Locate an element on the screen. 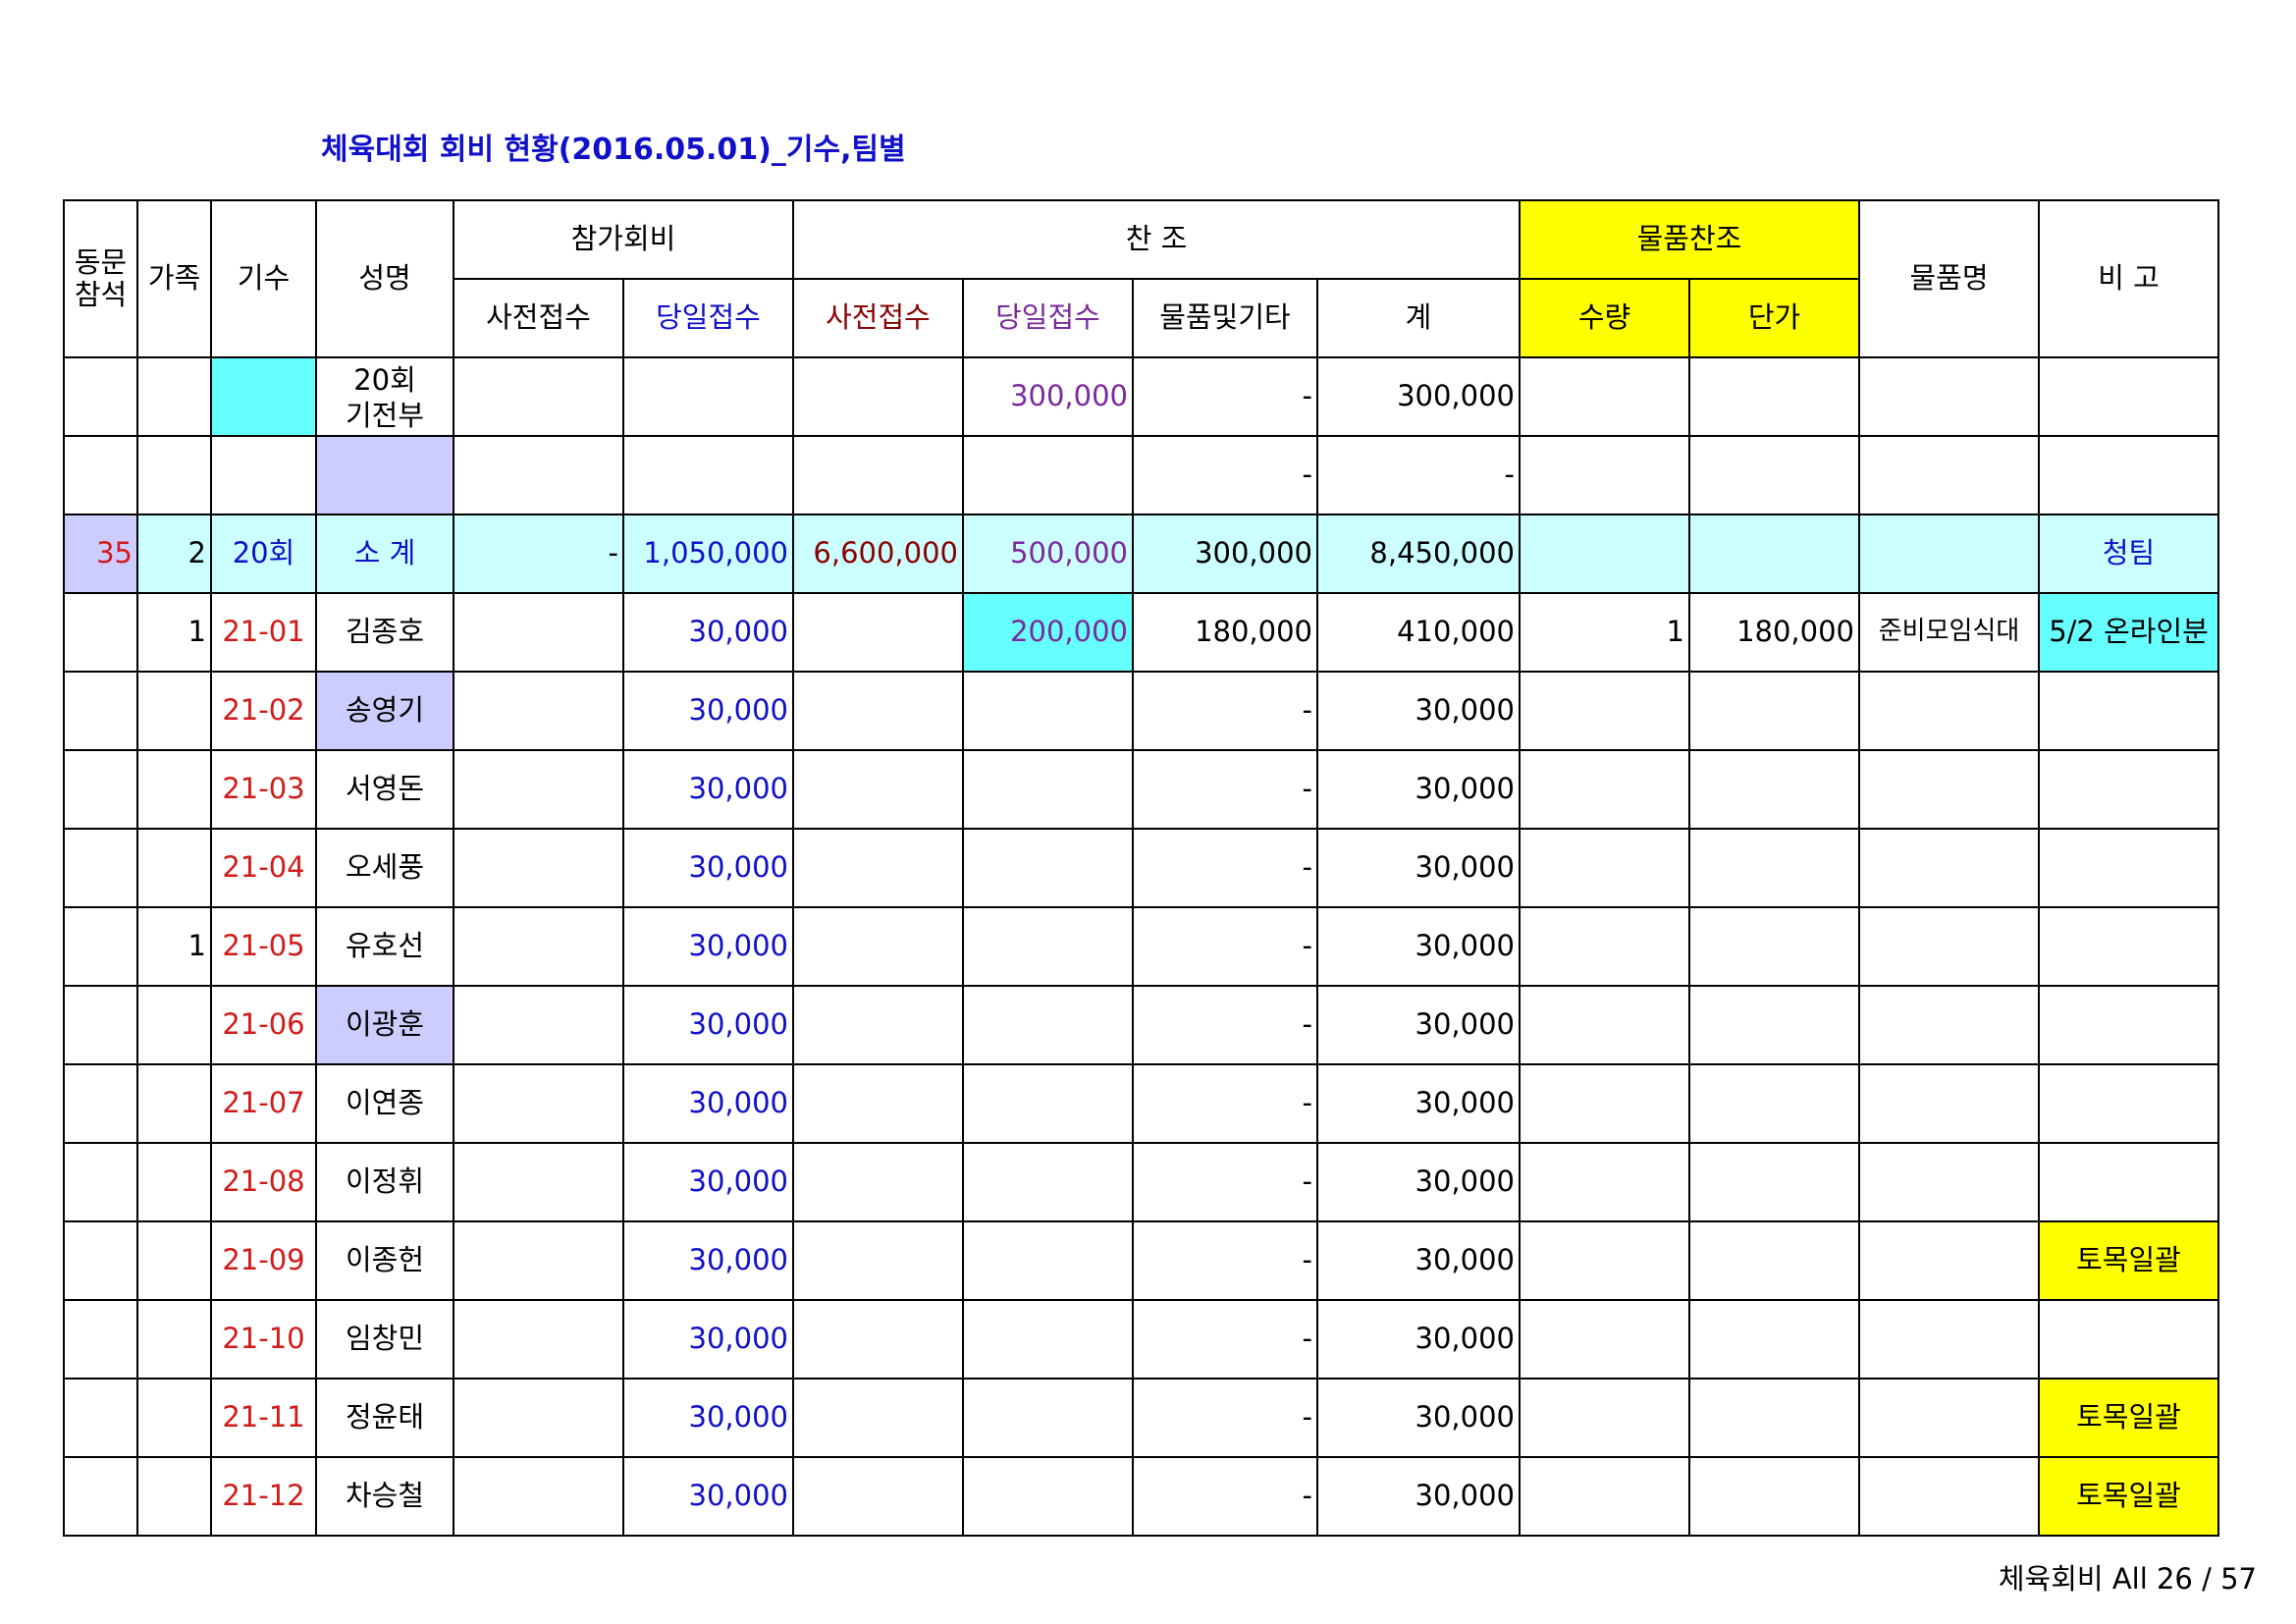 This screenshot has width=2296, height=1624. col-header-qty: 수량 is located at coordinates (1605, 318).